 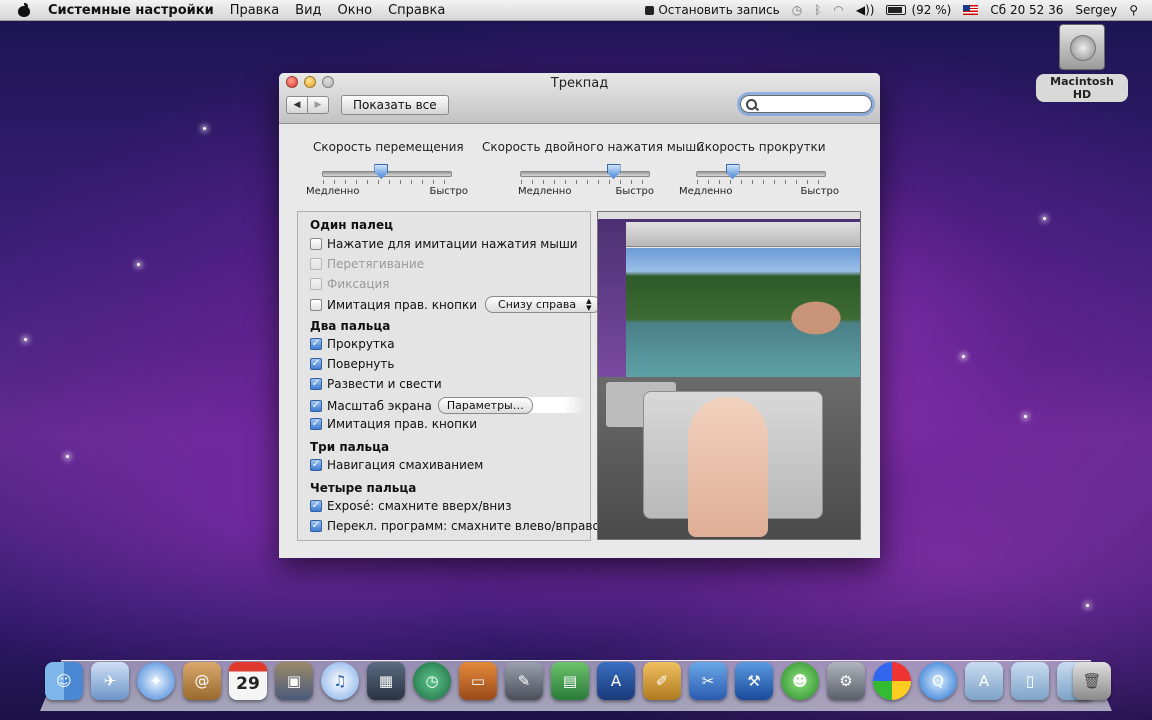 What do you see at coordinates (316, 384) in the screenshot?
I see `pinch-checkbox: ✓` at bounding box center [316, 384].